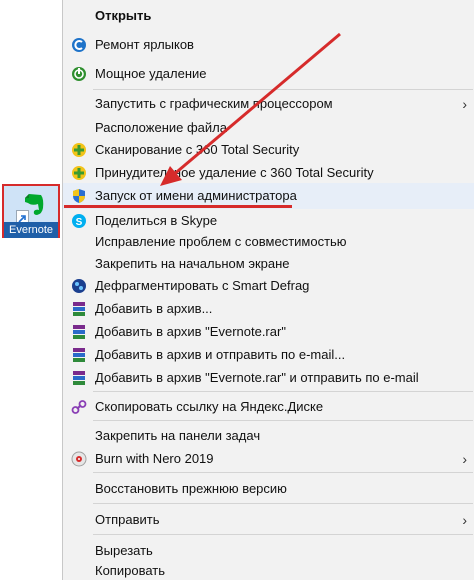 The height and width of the screenshot is (584, 474). What do you see at coordinates (31, 230) in the screenshot?
I see `desktop-icon-label: Evernote` at bounding box center [31, 230].